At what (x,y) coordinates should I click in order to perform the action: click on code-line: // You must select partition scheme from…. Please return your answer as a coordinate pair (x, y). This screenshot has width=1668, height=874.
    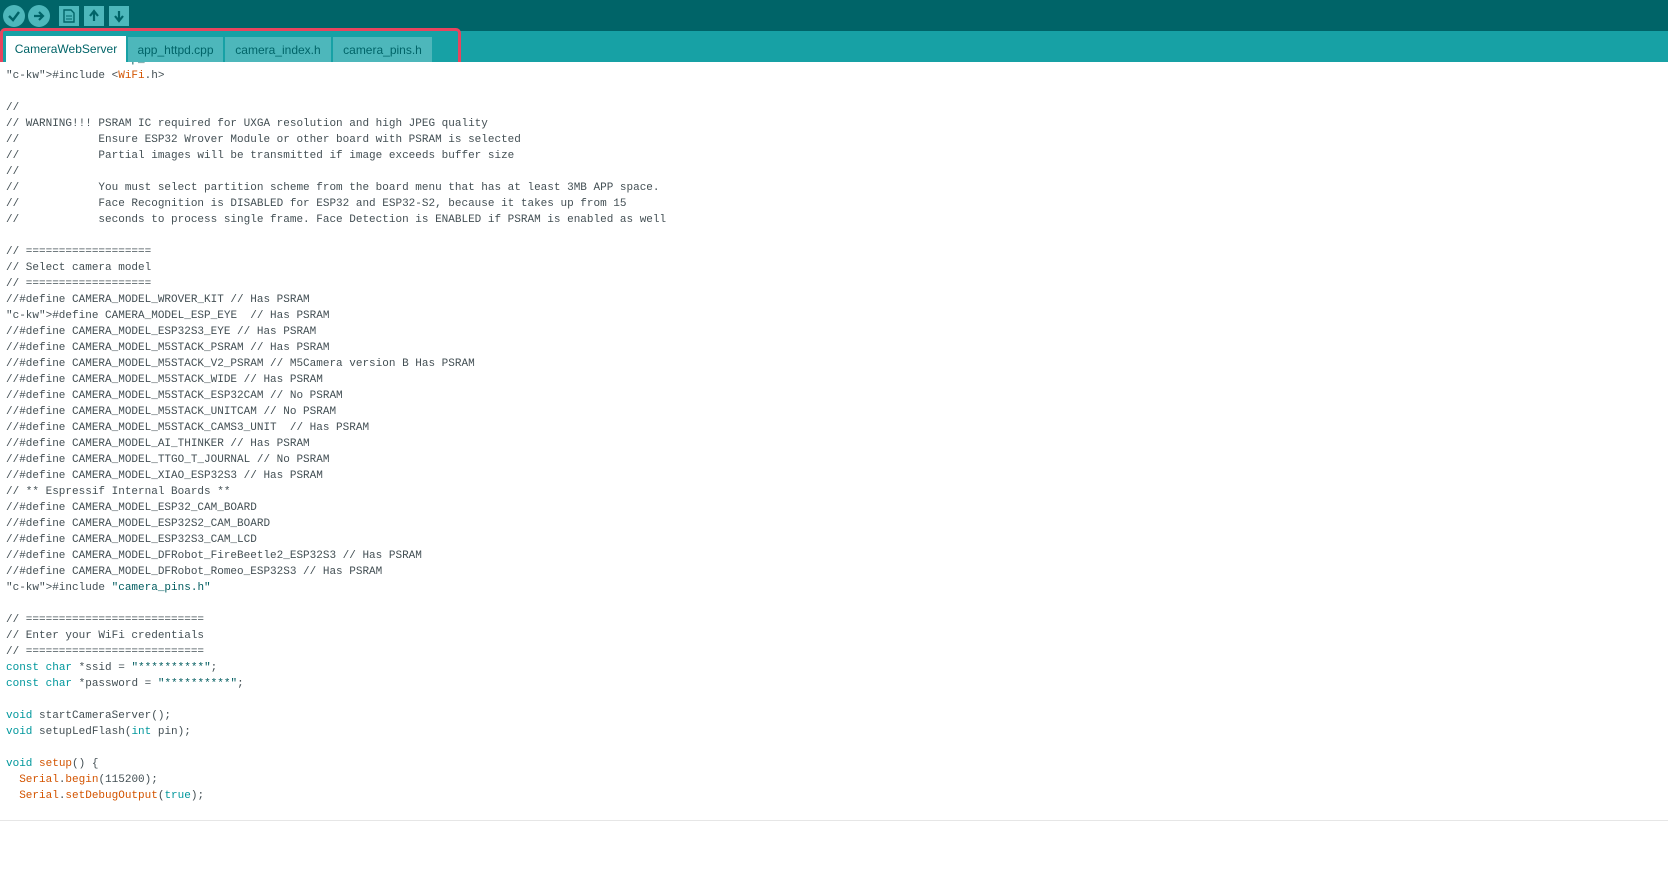
    Looking at the image, I should click on (333, 188).